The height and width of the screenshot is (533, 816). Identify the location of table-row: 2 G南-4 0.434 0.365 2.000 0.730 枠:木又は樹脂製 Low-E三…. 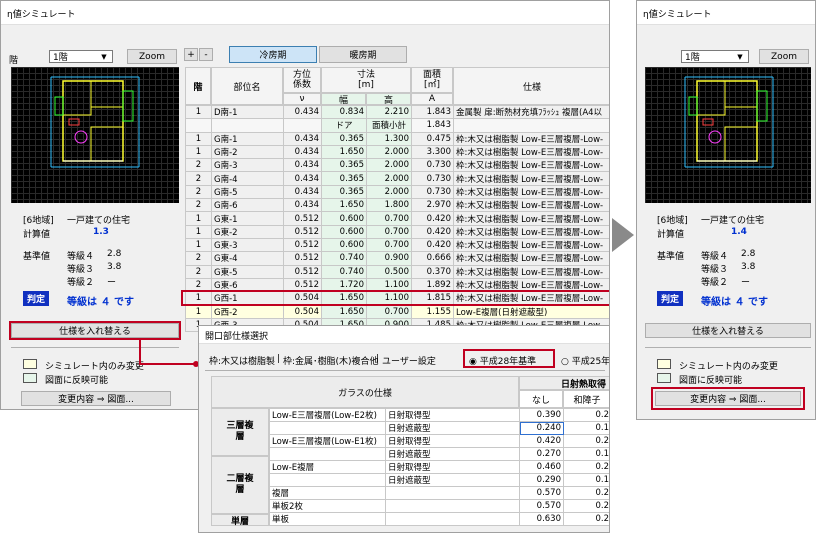
(397, 178).